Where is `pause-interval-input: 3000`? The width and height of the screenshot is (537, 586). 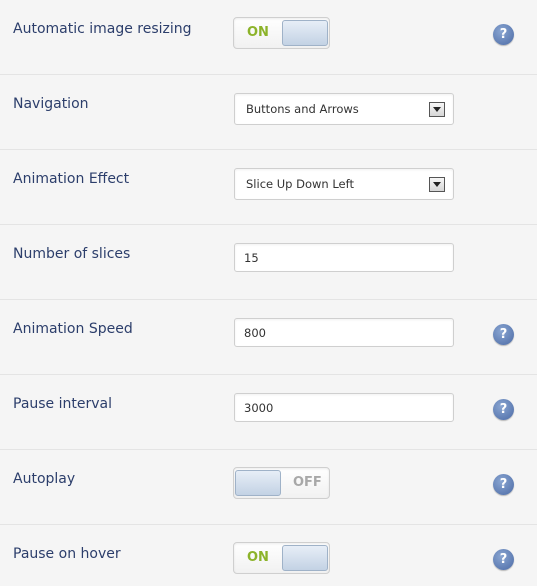
pause-interval-input: 3000 is located at coordinates (344, 407).